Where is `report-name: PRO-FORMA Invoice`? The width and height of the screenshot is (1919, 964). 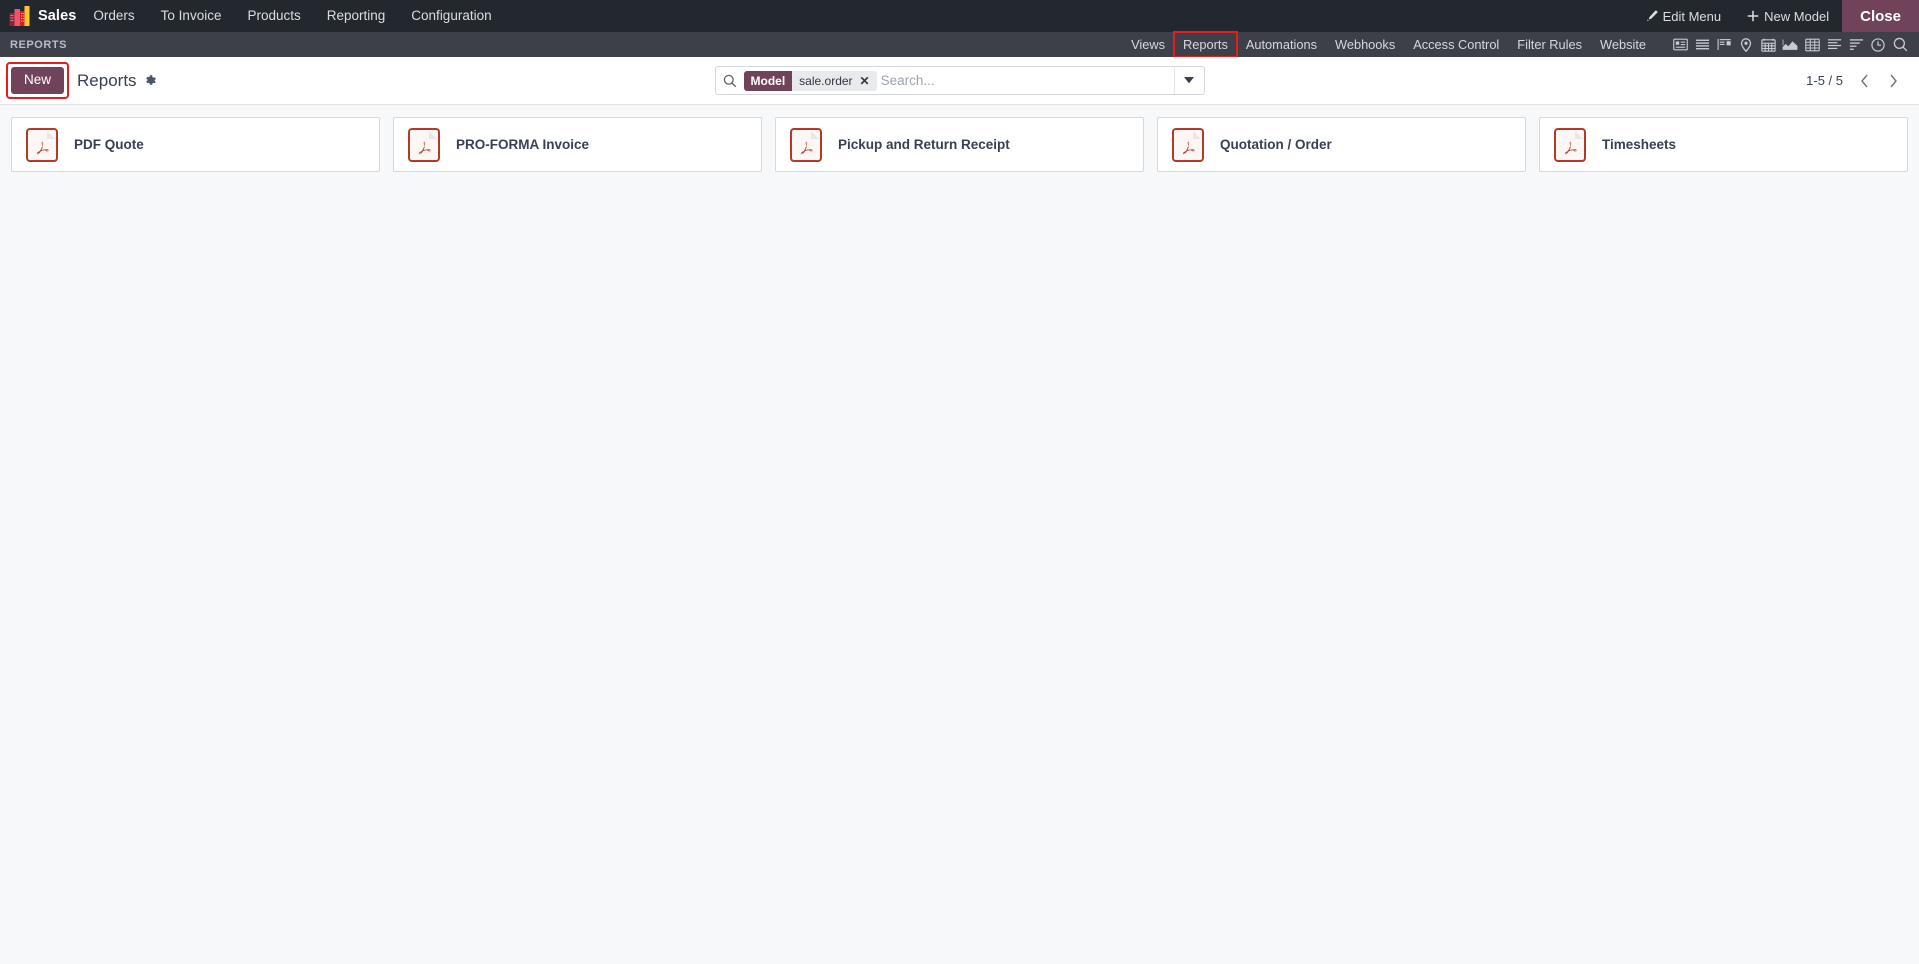 report-name: PRO-FORMA Invoice is located at coordinates (523, 144).